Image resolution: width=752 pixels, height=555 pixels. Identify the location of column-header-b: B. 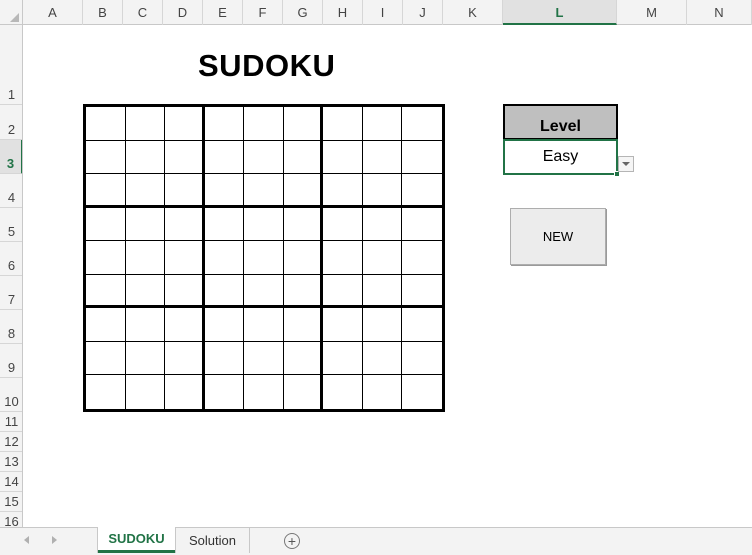
(103, 12).